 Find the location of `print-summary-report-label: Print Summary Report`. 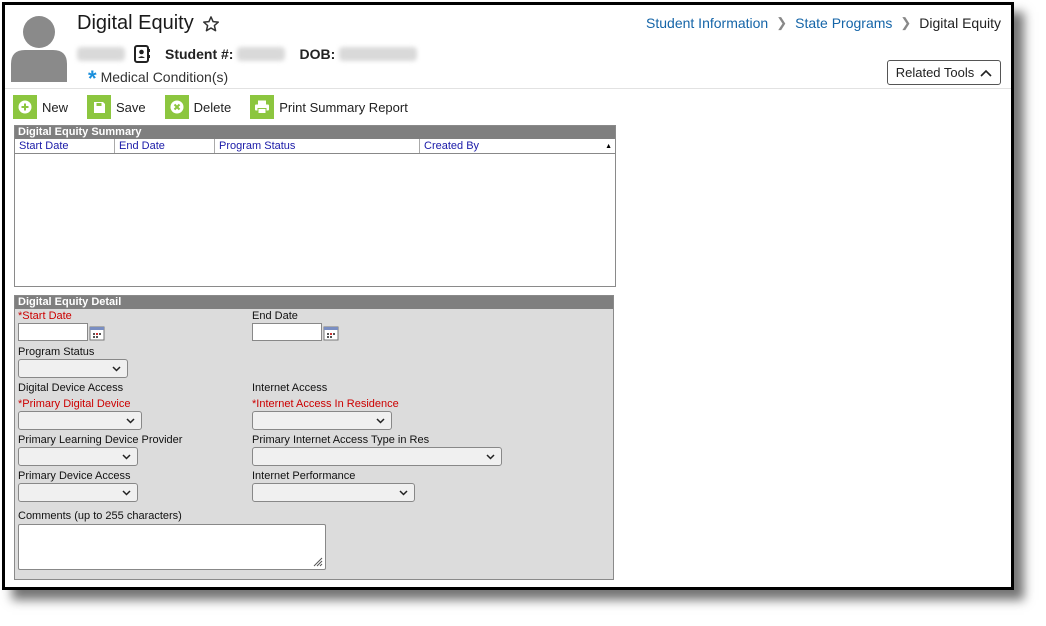

print-summary-report-label: Print Summary Report is located at coordinates (343, 107).